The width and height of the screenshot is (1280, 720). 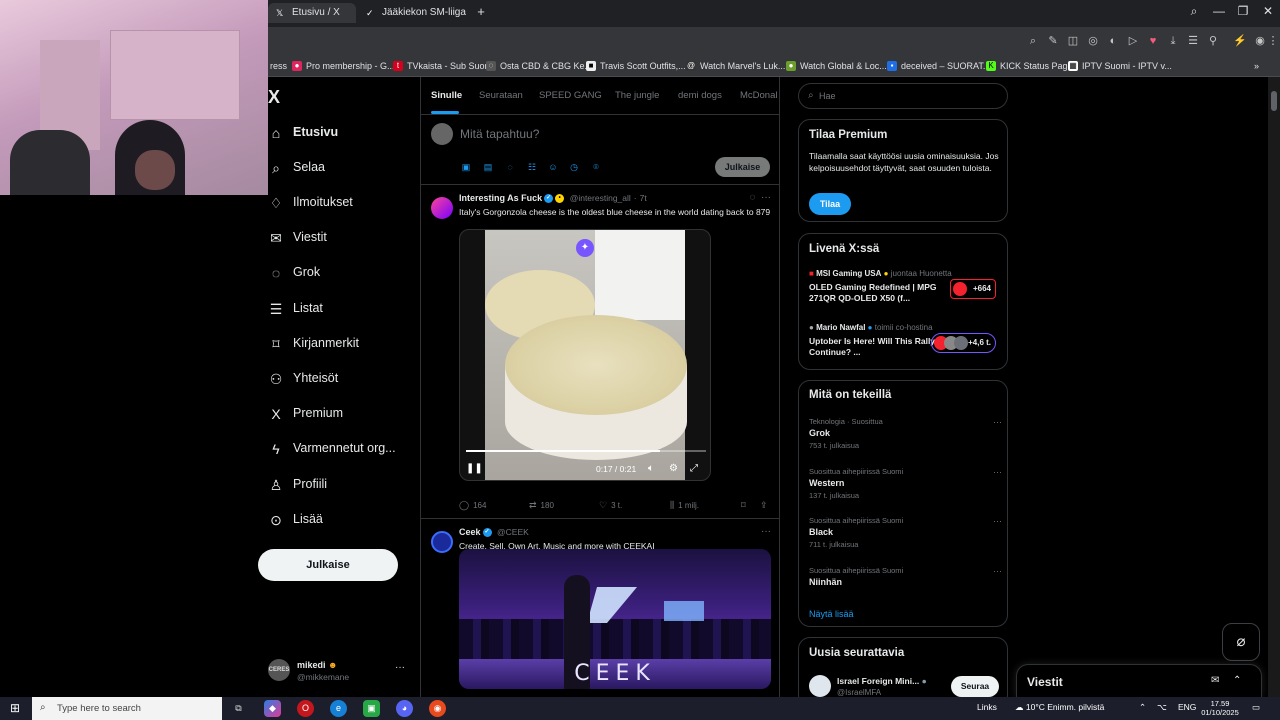 I want to click on grok-extension-icon: ⚡, so click(x=1240, y=41).